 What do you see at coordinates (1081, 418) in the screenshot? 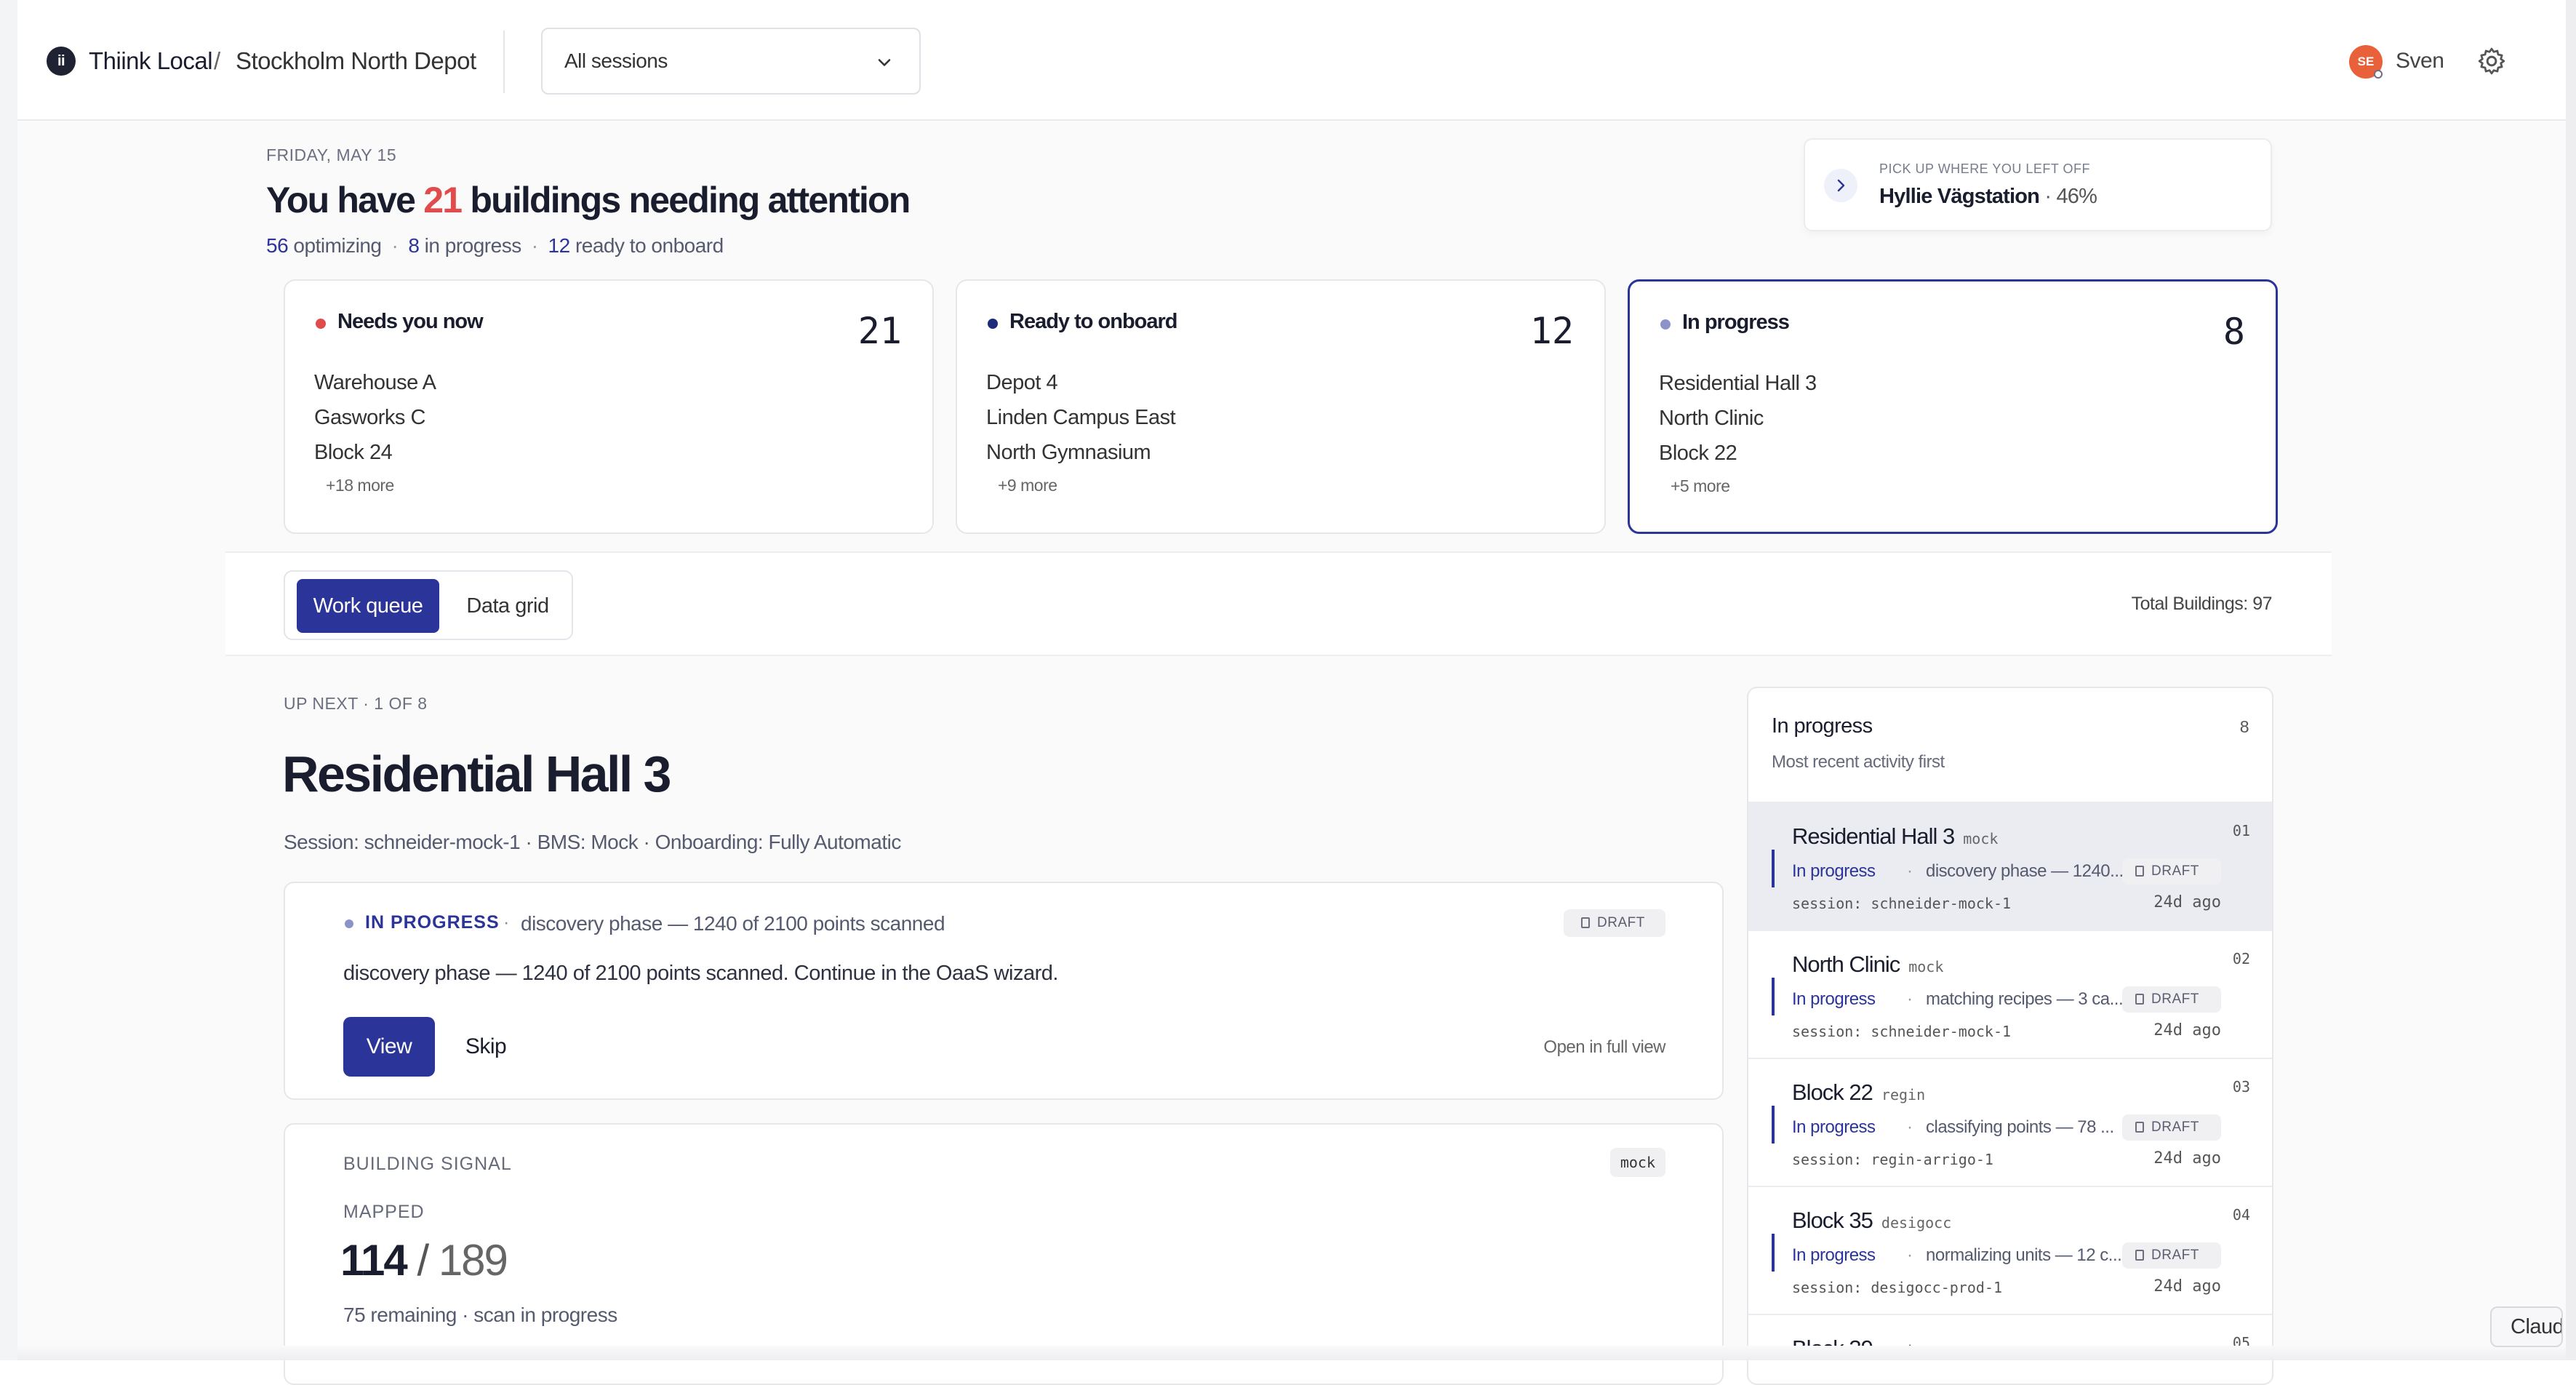
I see `card-item: Linden Campus East` at bounding box center [1081, 418].